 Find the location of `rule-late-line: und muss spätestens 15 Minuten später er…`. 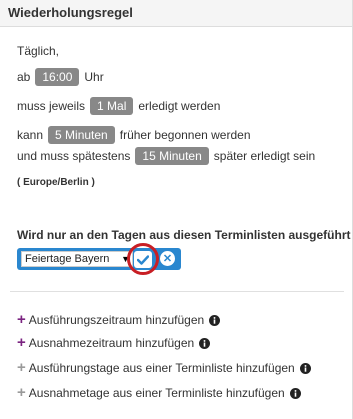

rule-late-line: und muss spätestens 15 Minuten später er… is located at coordinates (166, 156).